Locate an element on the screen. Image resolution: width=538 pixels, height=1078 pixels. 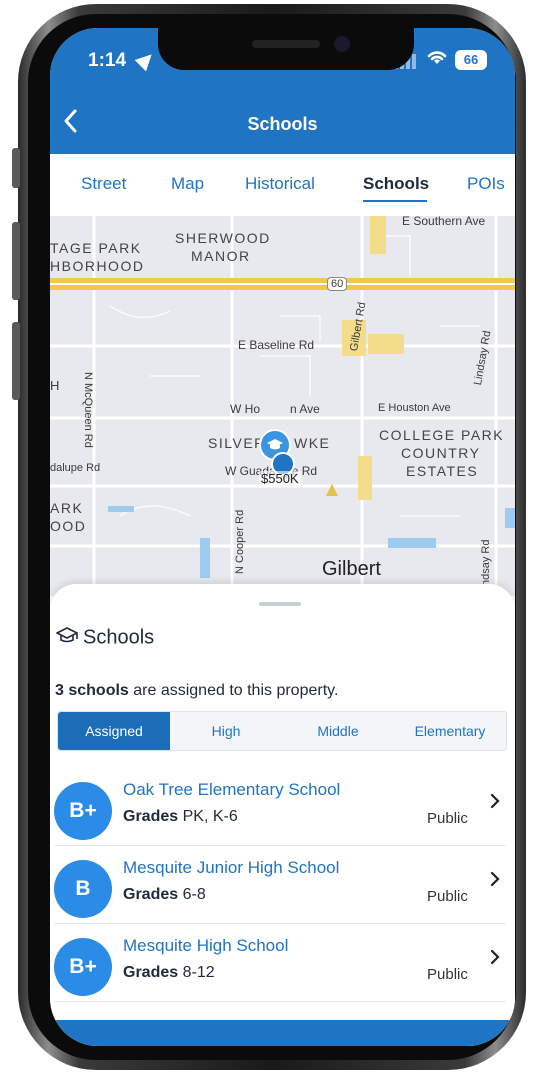
map-label-n-cooper-rd: N Cooper Rd is located at coordinates (240, 541).